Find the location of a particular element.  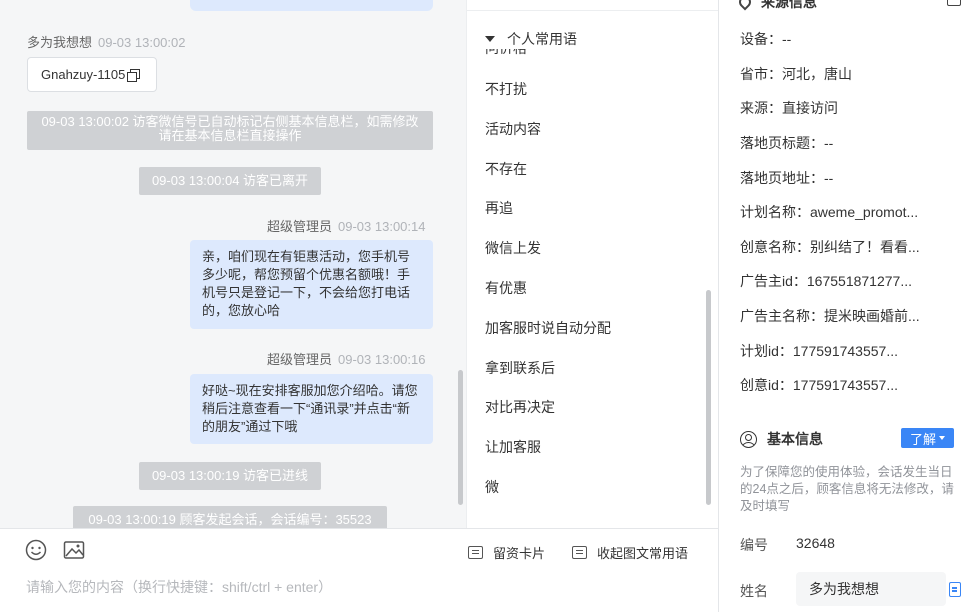

source-row: 来源：直接访问 is located at coordinates (789, 108).